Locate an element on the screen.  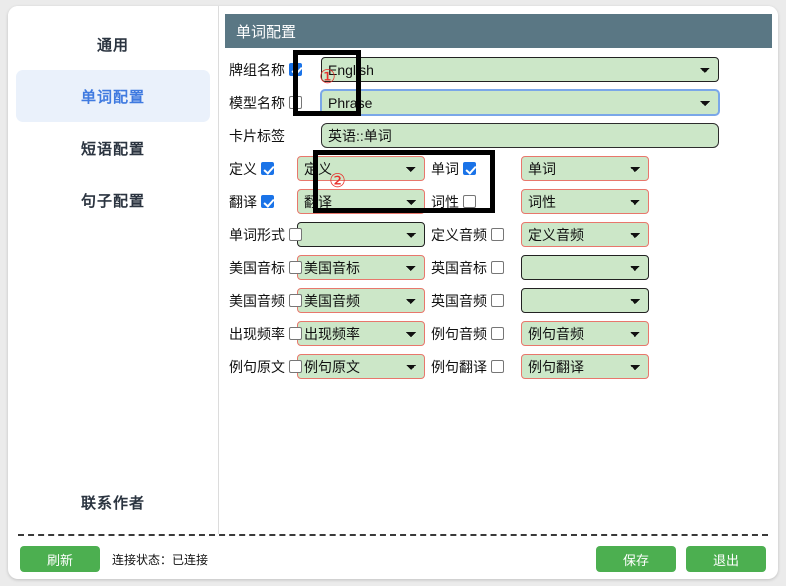
uk-audio-label-cell: 英国音频 is located at coordinates (473, 301).